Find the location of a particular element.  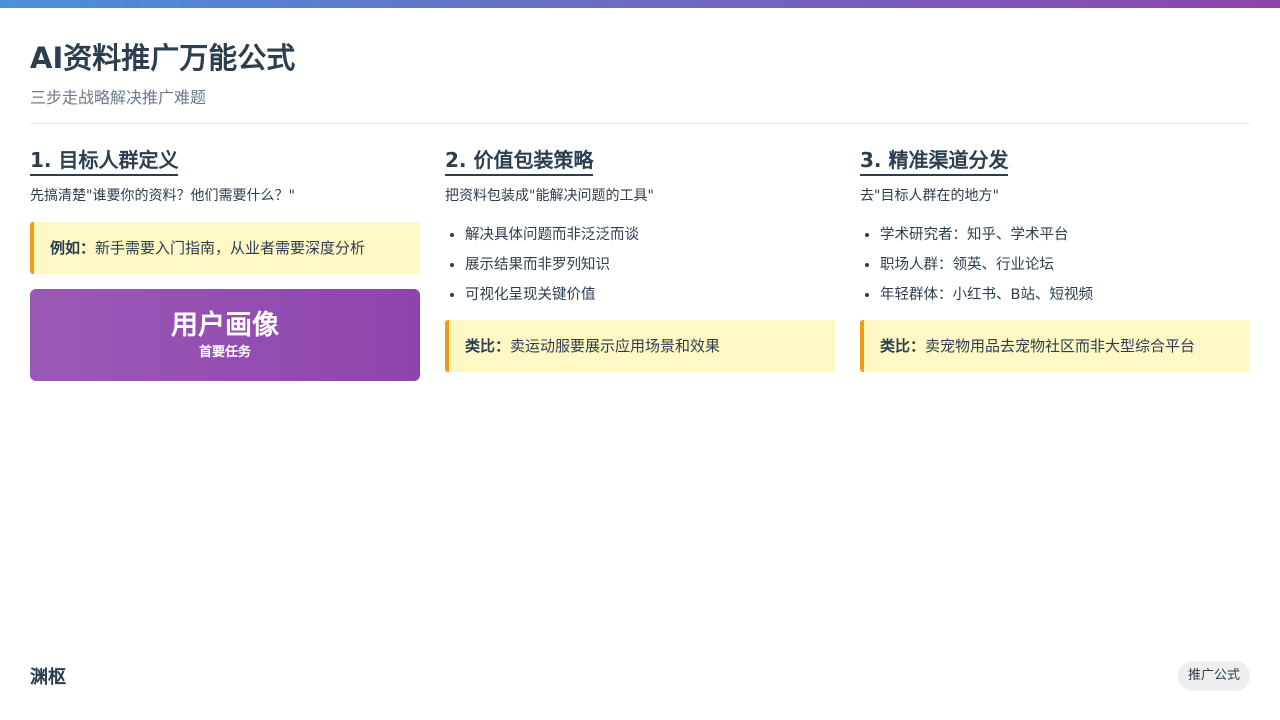

page-subtitle: 三步走战略解决推广难题 is located at coordinates (118, 97).